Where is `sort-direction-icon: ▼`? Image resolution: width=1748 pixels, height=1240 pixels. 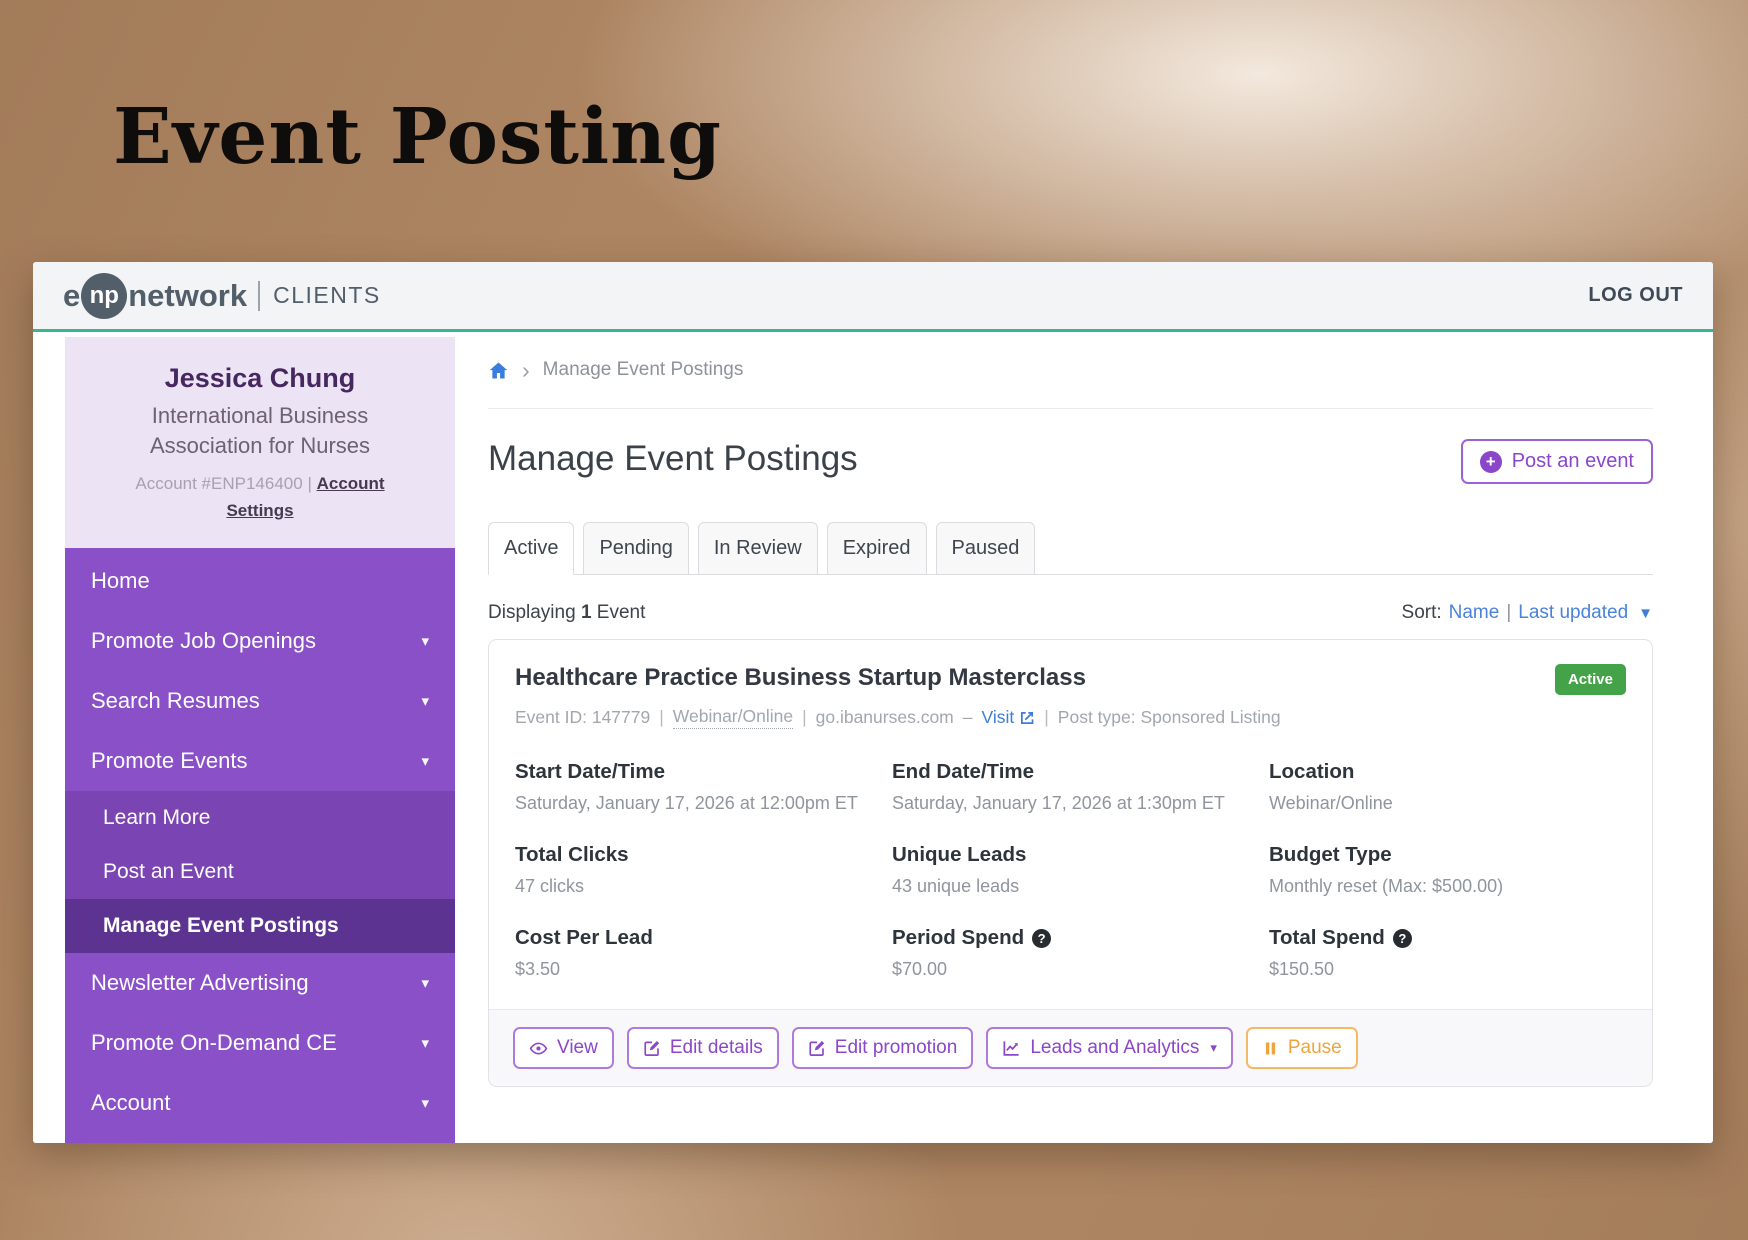
sort-direction-icon: ▼ is located at coordinates (1645, 613).